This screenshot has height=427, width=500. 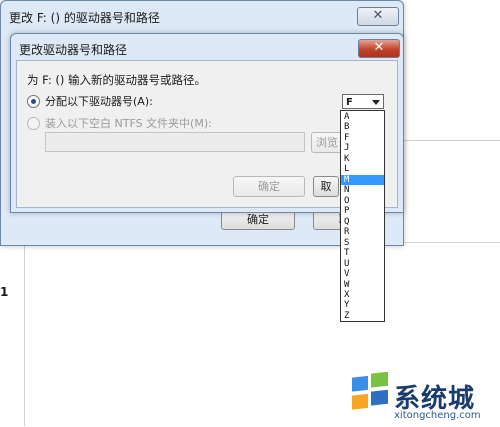 I want to click on drive-letter-option: Y, so click(x=362, y=305).